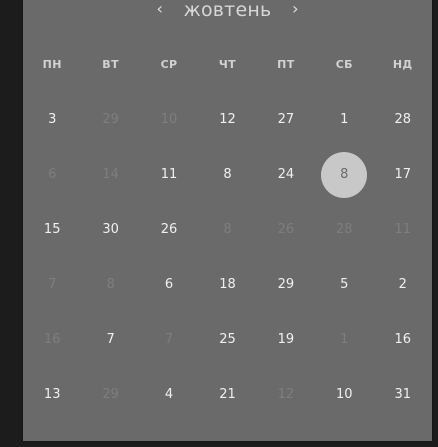 This screenshot has width=438, height=447. I want to click on day-number: 31, so click(402, 394).